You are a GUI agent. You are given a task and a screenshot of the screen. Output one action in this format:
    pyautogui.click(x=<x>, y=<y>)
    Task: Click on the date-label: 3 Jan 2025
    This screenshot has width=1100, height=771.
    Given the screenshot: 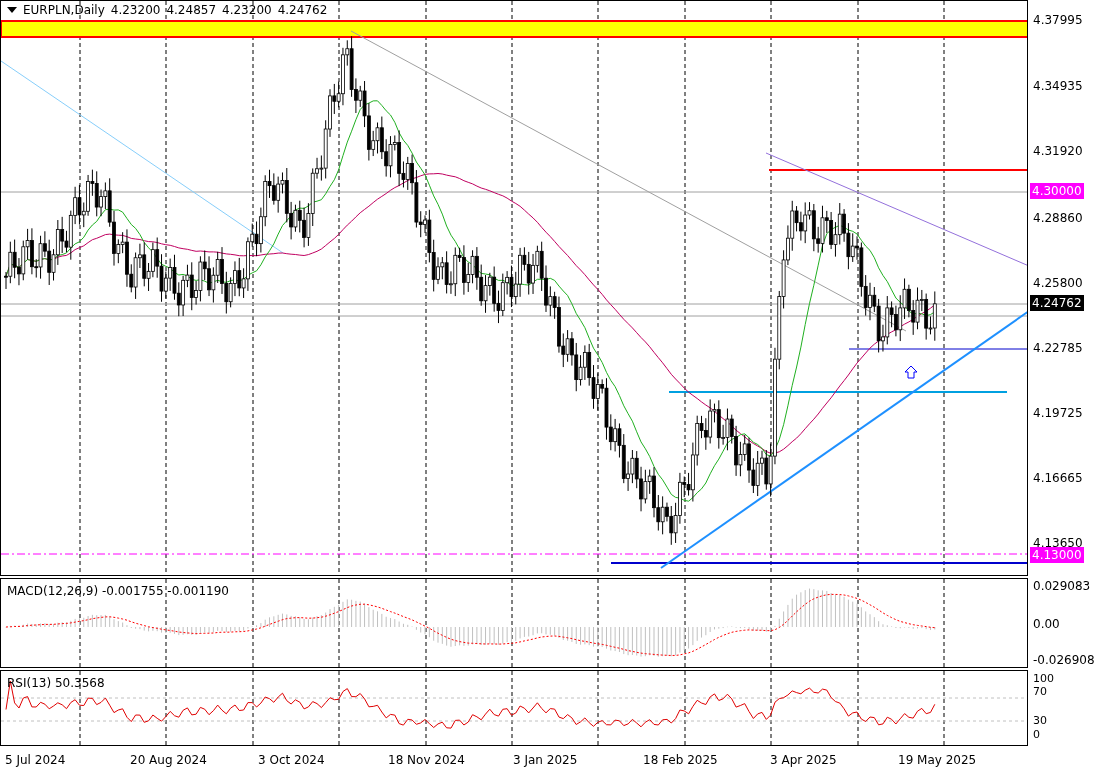 What is the action you would take?
    pyautogui.click(x=545, y=760)
    